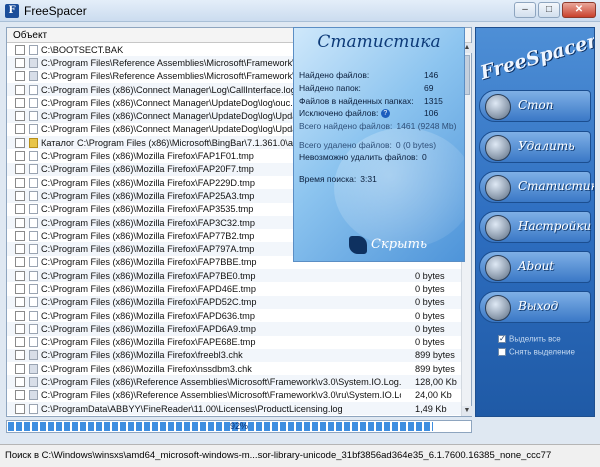 The width and height of the screenshot is (600, 467). What do you see at coordinates (300, 11) in the screenshot?
I see `title-bar: F FreeSpacer – □ ✕` at bounding box center [300, 11].